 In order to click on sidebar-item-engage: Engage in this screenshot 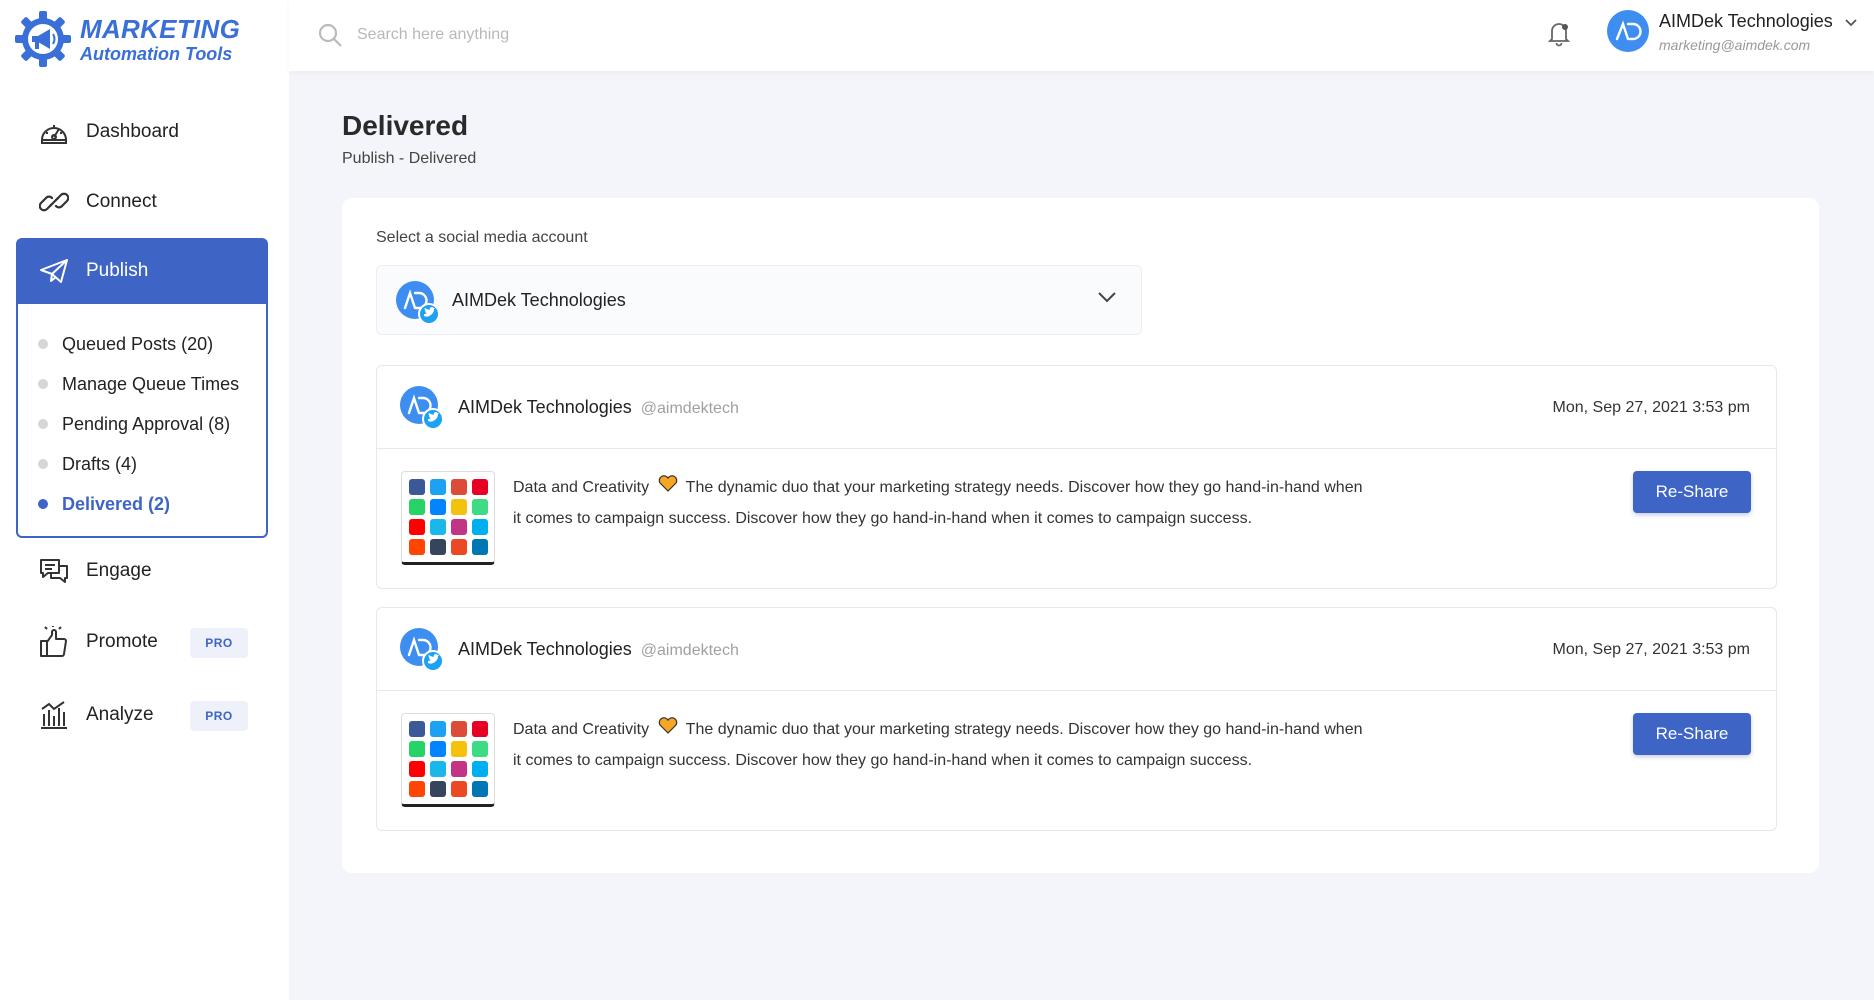, I will do `click(142, 571)`.